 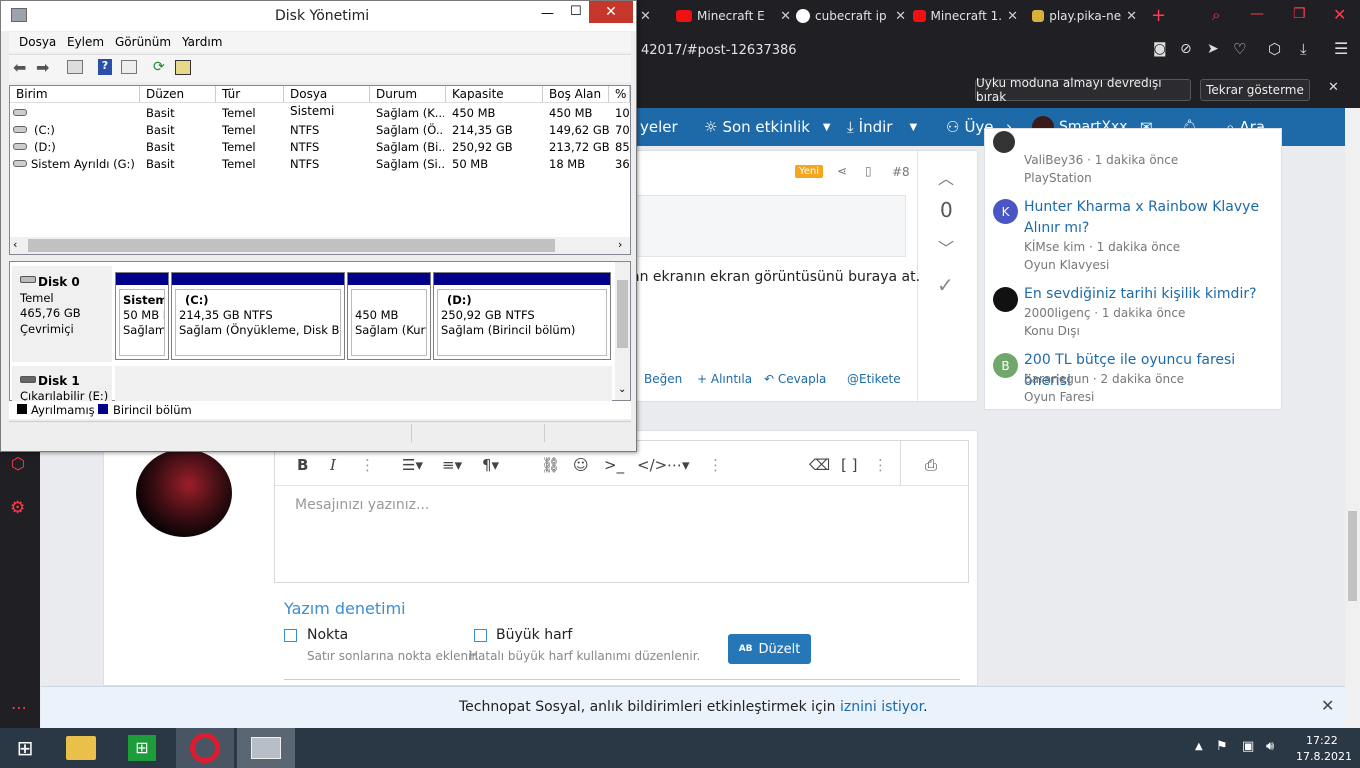 What do you see at coordinates (250, 94) in the screenshot?
I see `column-header-type: Tür` at bounding box center [250, 94].